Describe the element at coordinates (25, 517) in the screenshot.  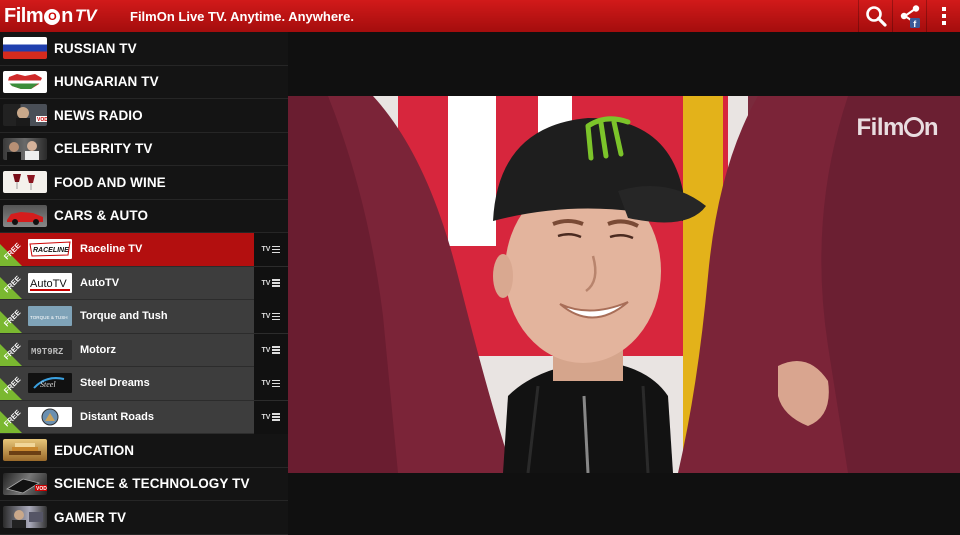
I see `gamer-icon` at that location.